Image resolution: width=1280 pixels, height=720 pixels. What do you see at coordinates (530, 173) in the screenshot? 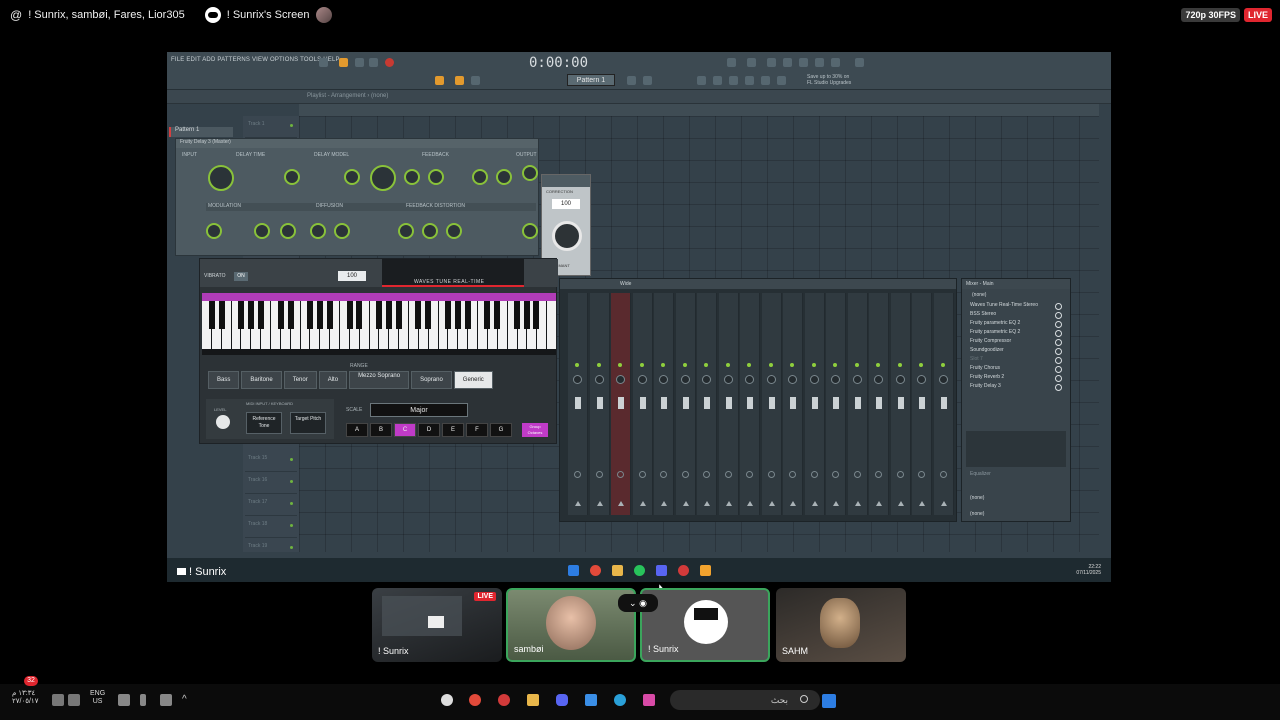
I see `wet-knob` at bounding box center [530, 173].